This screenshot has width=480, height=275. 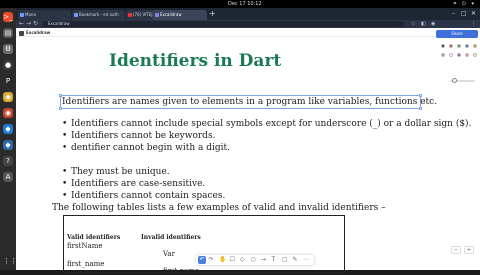 I want to click on rule-item: dentifier cannot begin with a digit., so click(x=146, y=148).